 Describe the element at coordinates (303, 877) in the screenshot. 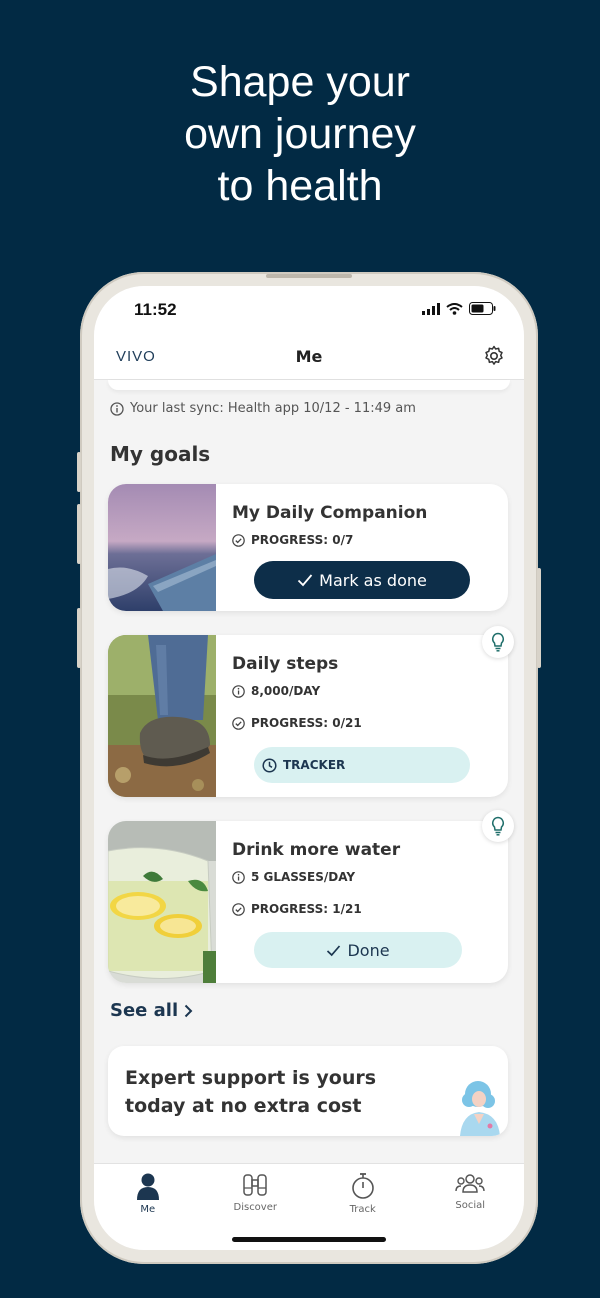

I see `goal-target-text: 5 GLASSES/DAY` at that location.